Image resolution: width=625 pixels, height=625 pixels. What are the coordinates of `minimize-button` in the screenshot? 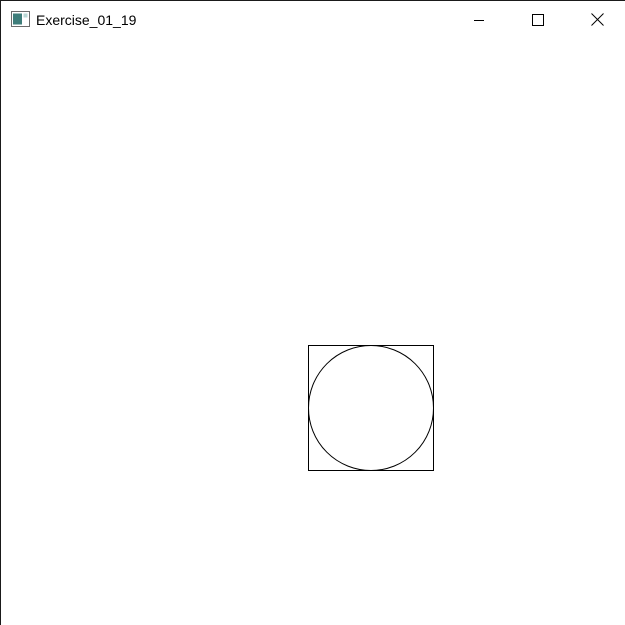 It's located at (479, 19).